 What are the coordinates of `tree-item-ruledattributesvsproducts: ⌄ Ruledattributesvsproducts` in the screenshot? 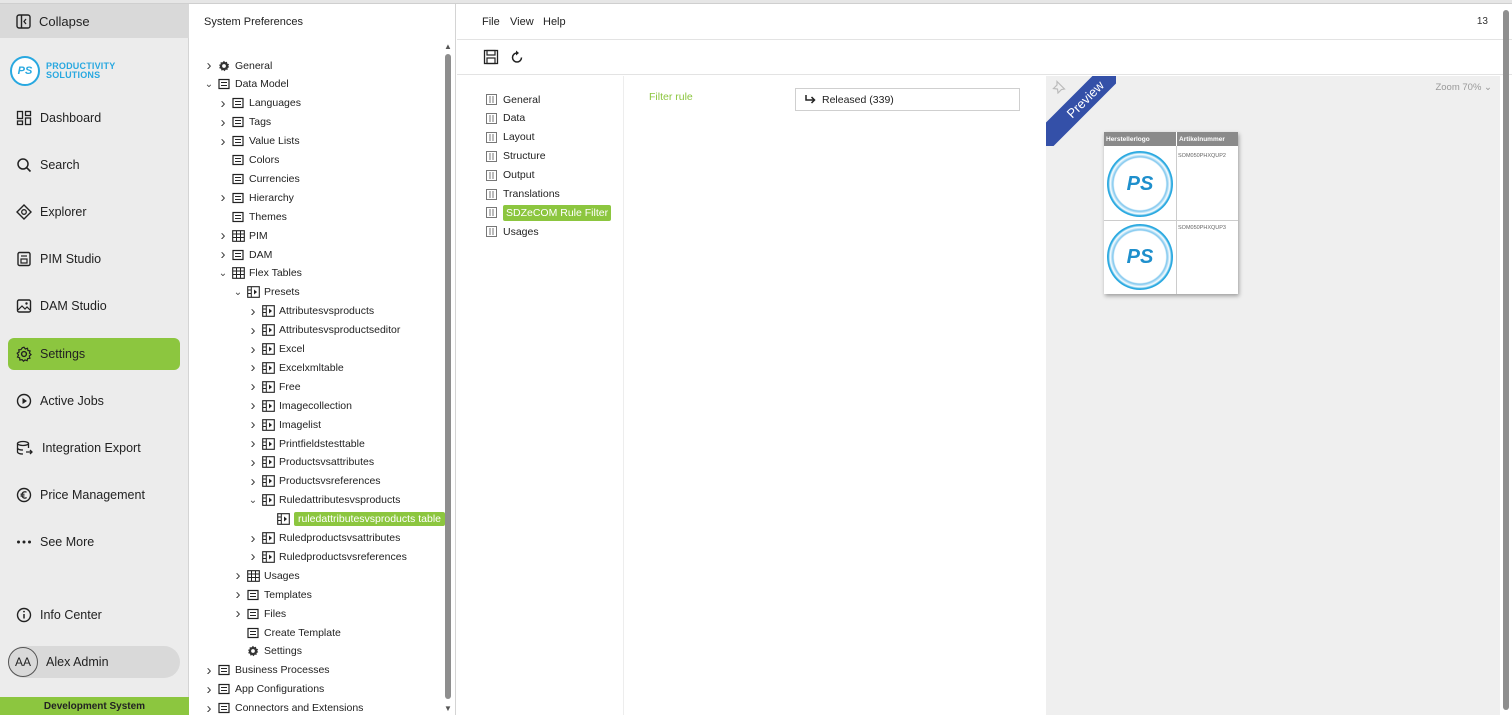 It's located at (324, 500).